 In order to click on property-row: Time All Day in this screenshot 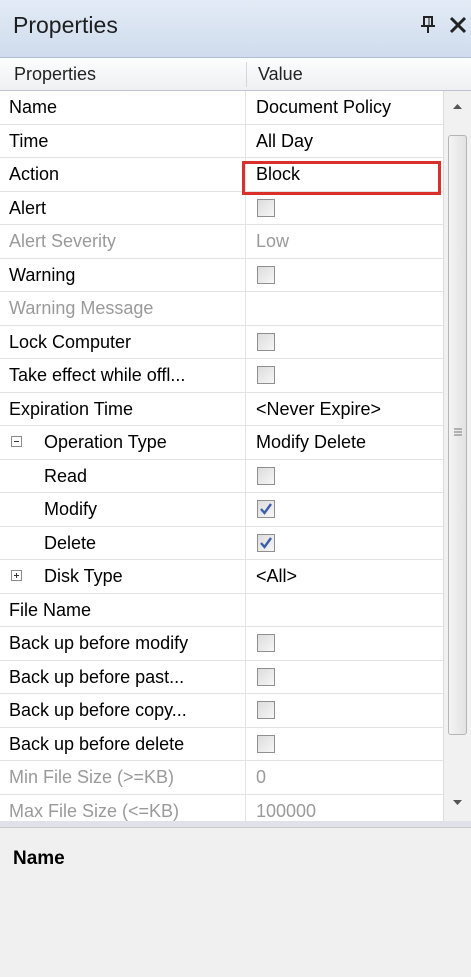, I will do `click(221, 141)`.